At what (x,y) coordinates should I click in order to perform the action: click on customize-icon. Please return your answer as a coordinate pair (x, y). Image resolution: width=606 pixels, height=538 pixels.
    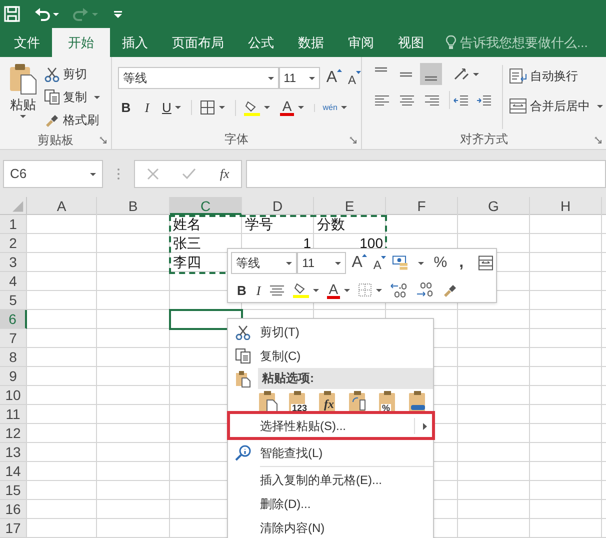
    Looking at the image, I should click on (118, 14).